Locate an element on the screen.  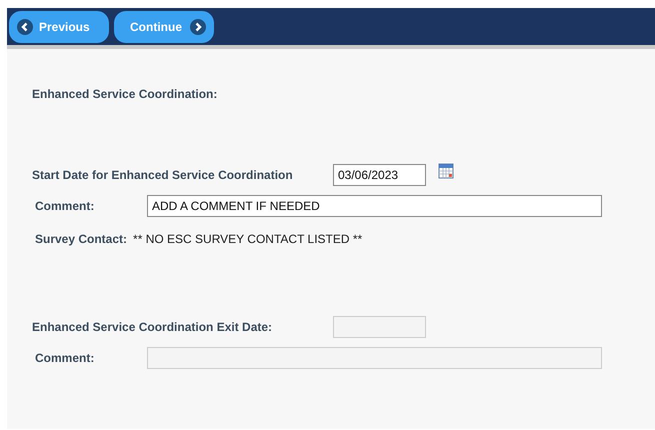
comment-field: ADD A COMMENT IF NEEDED is located at coordinates (374, 206).